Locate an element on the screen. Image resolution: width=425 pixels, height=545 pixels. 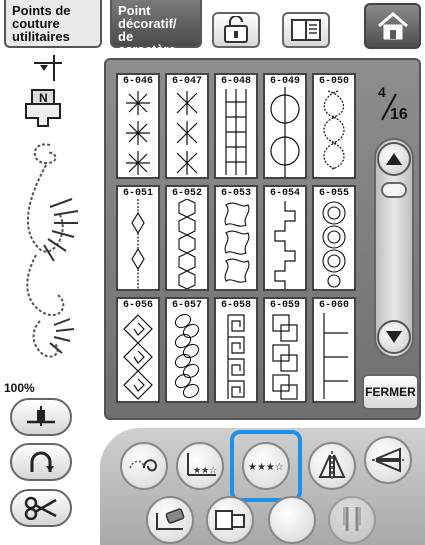
stitch-density-button: ★★★☆ is located at coordinates (266, 466).